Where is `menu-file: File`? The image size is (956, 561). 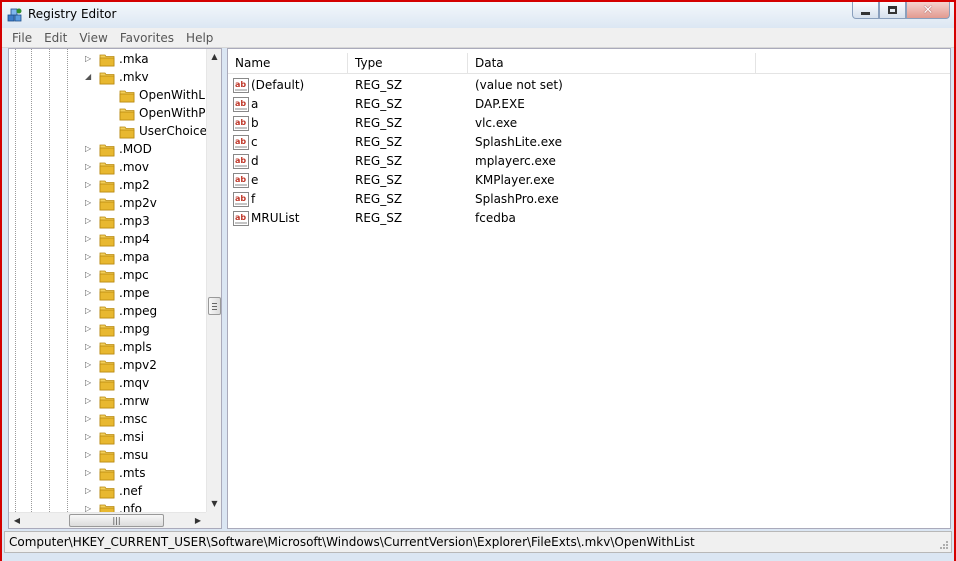 menu-file: File is located at coordinates (22, 38).